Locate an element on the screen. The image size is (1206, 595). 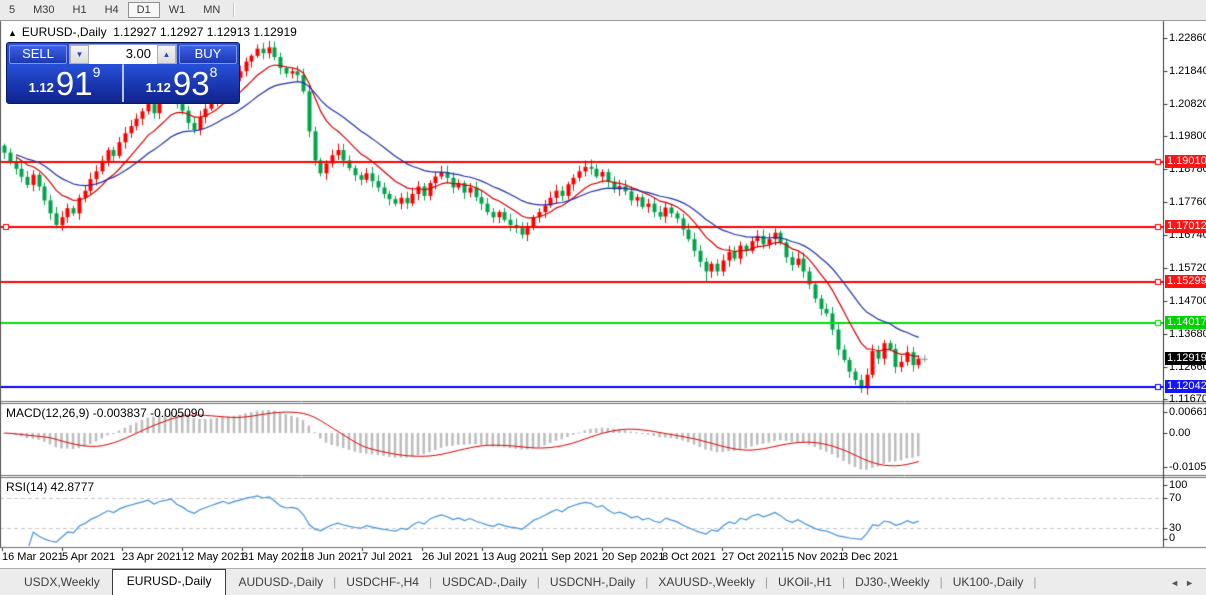
price-axis-tick: 1.11670 is located at coordinates (1187, 399).